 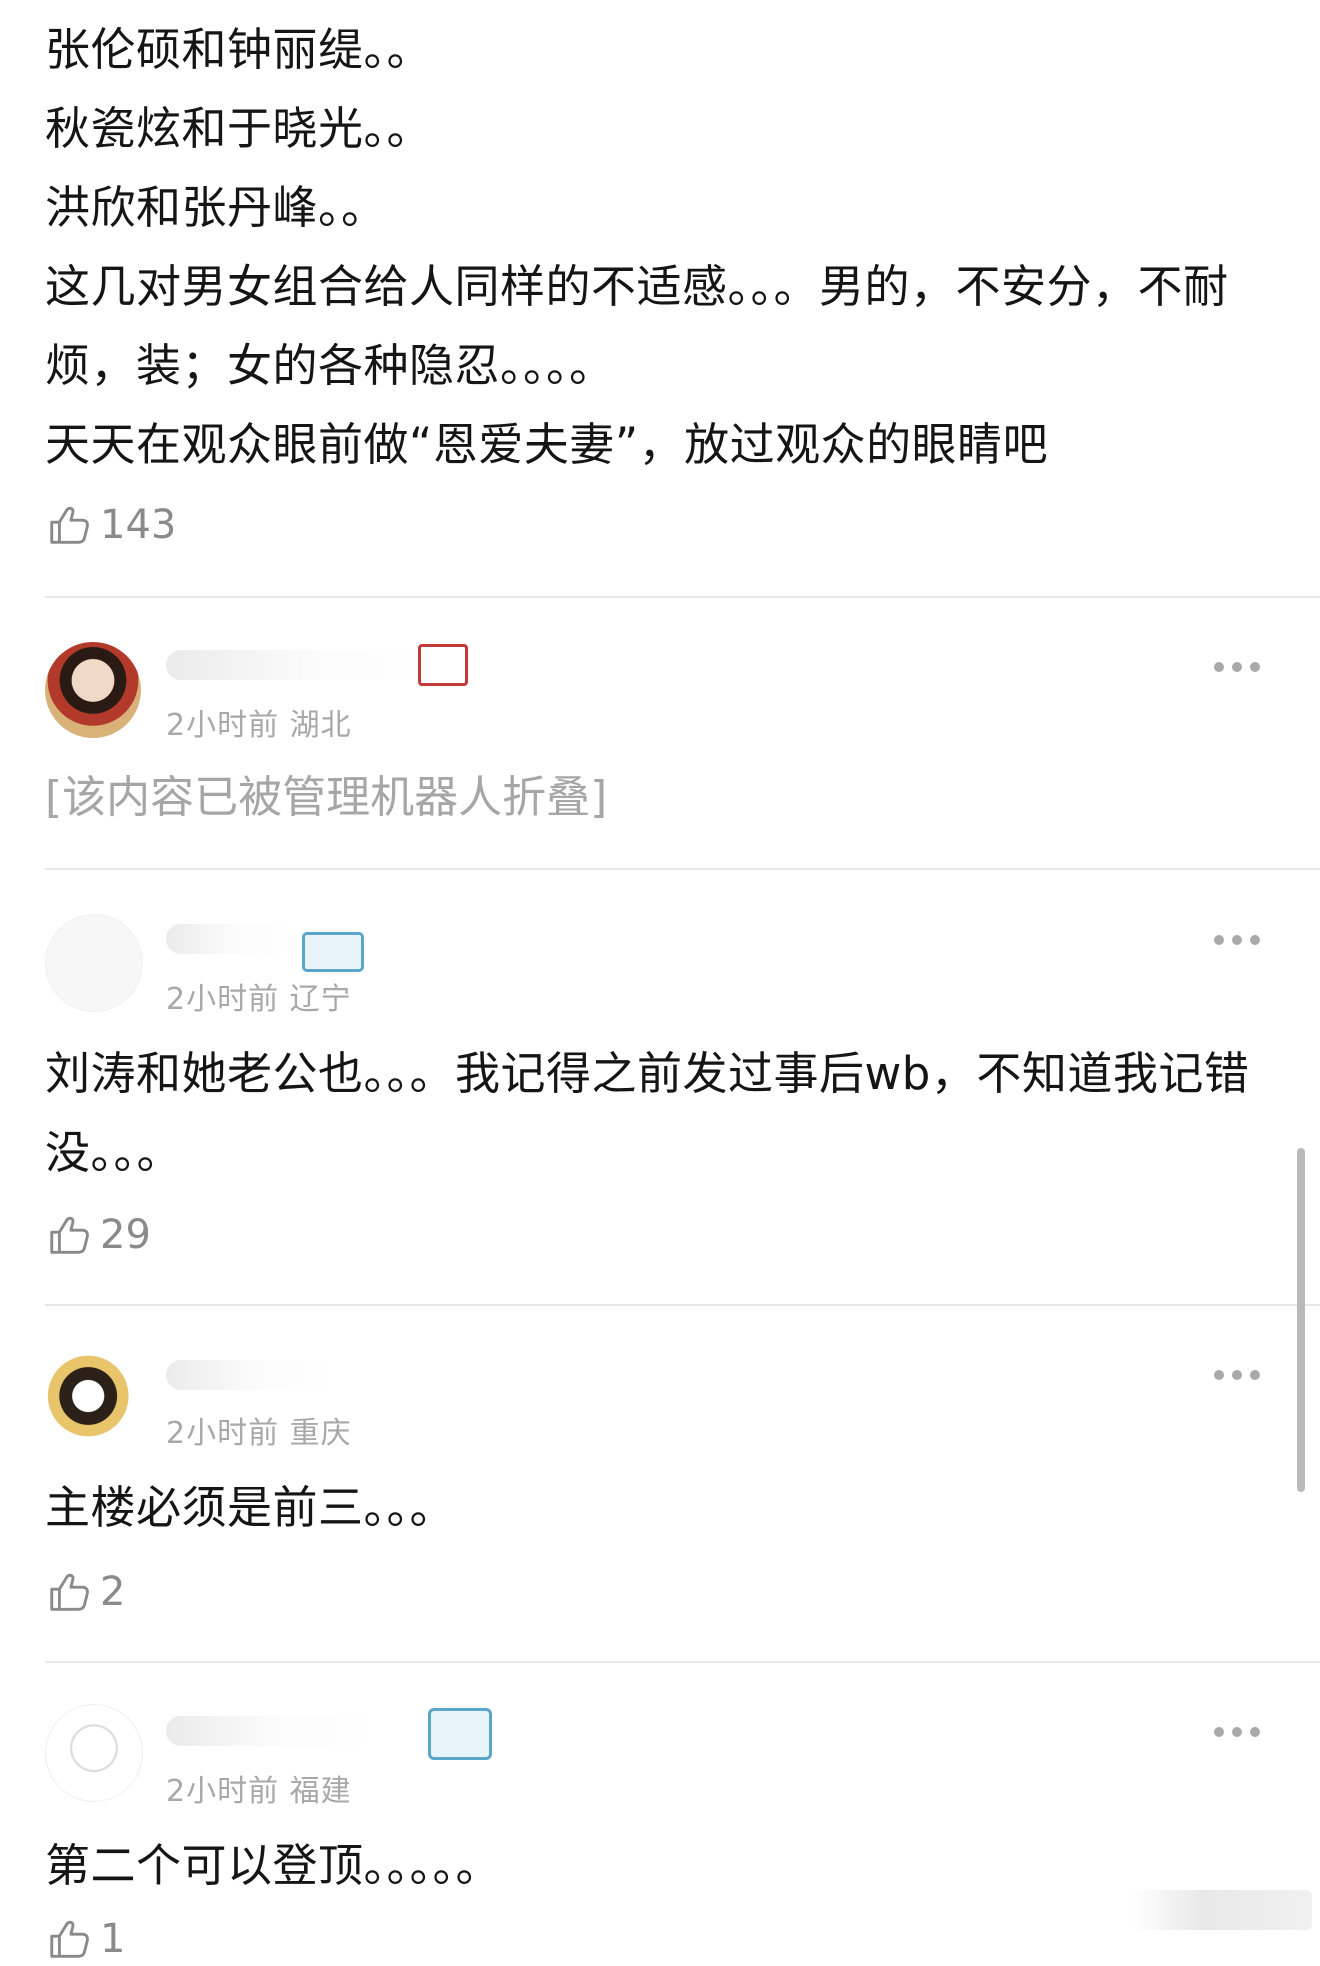 What do you see at coordinates (259, 1791) in the screenshot?
I see `comment-meta: 2小时前 福建` at bounding box center [259, 1791].